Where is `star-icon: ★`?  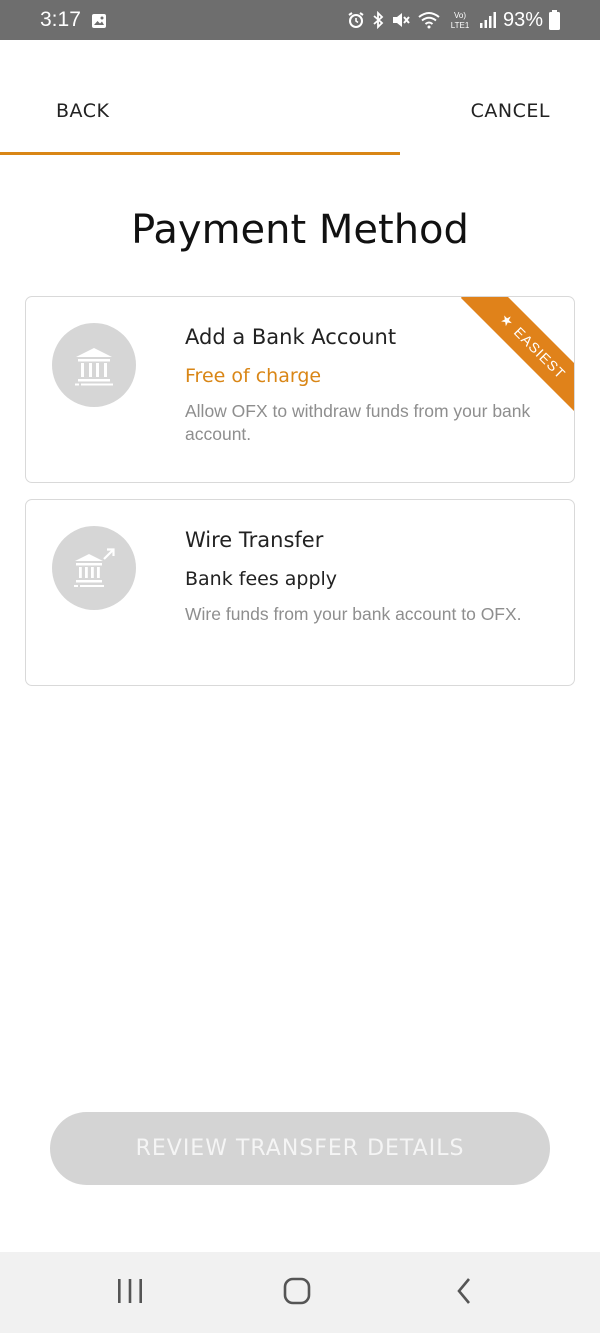
star-icon: ★ is located at coordinates (508, 320).